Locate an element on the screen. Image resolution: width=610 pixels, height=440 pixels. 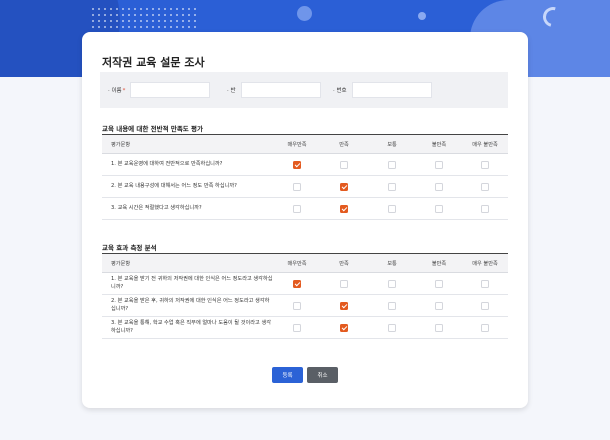
submit-button: 등록 is located at coordinates (287, 375).